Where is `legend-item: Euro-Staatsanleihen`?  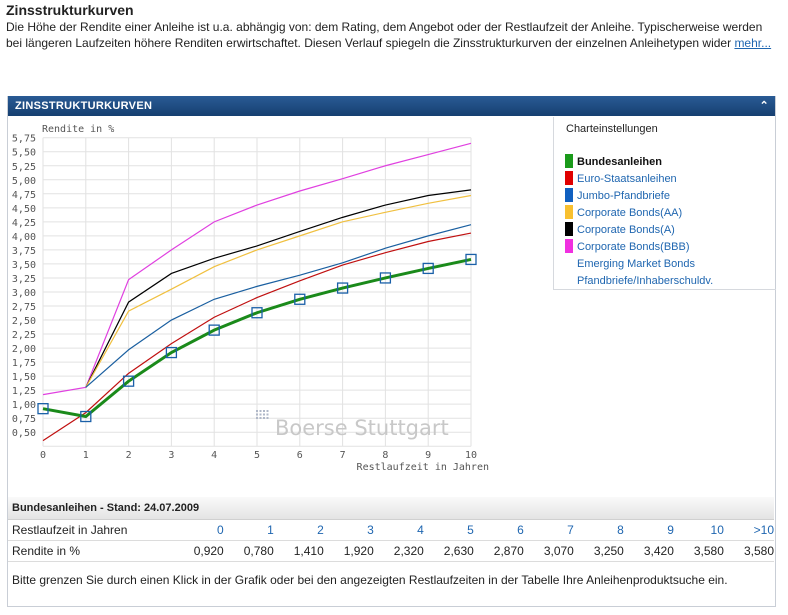
legend-item: Euro-Staatsanleihen is located at coordinates (621, 179).